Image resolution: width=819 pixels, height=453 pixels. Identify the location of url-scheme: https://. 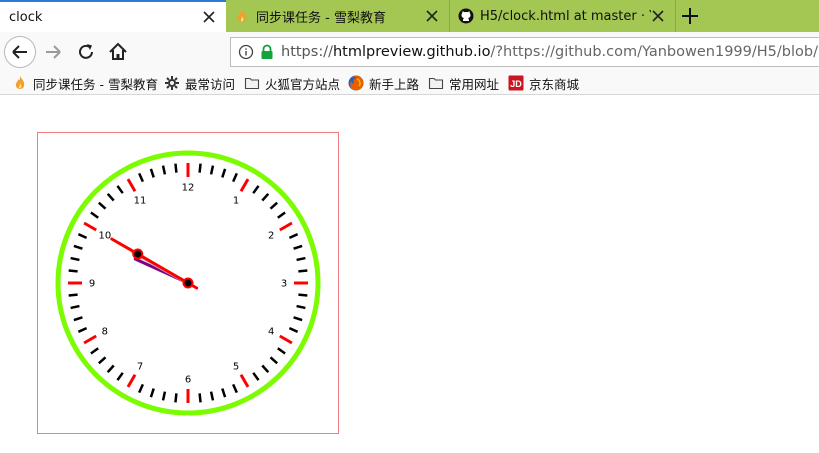
(307, 52).